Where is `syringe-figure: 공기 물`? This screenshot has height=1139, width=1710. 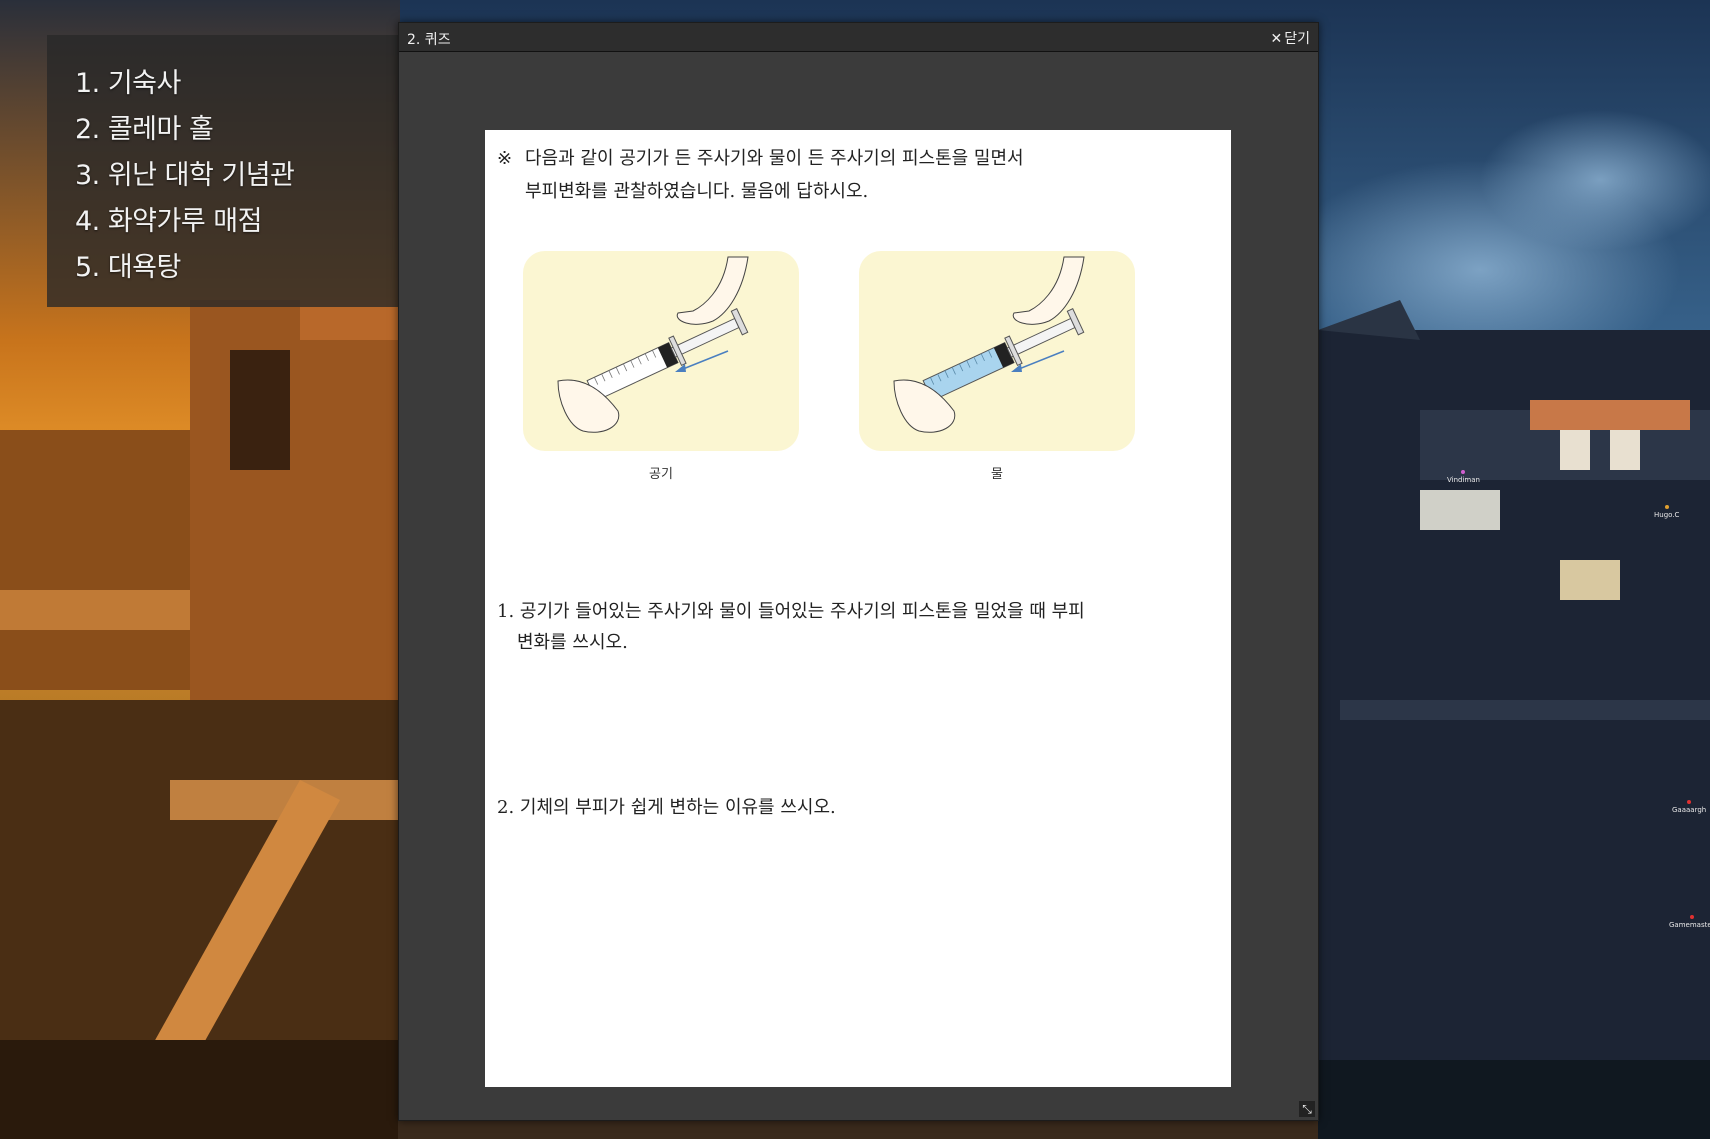
syringe-figure: 공기 물 is located at coordinates (848, 371).